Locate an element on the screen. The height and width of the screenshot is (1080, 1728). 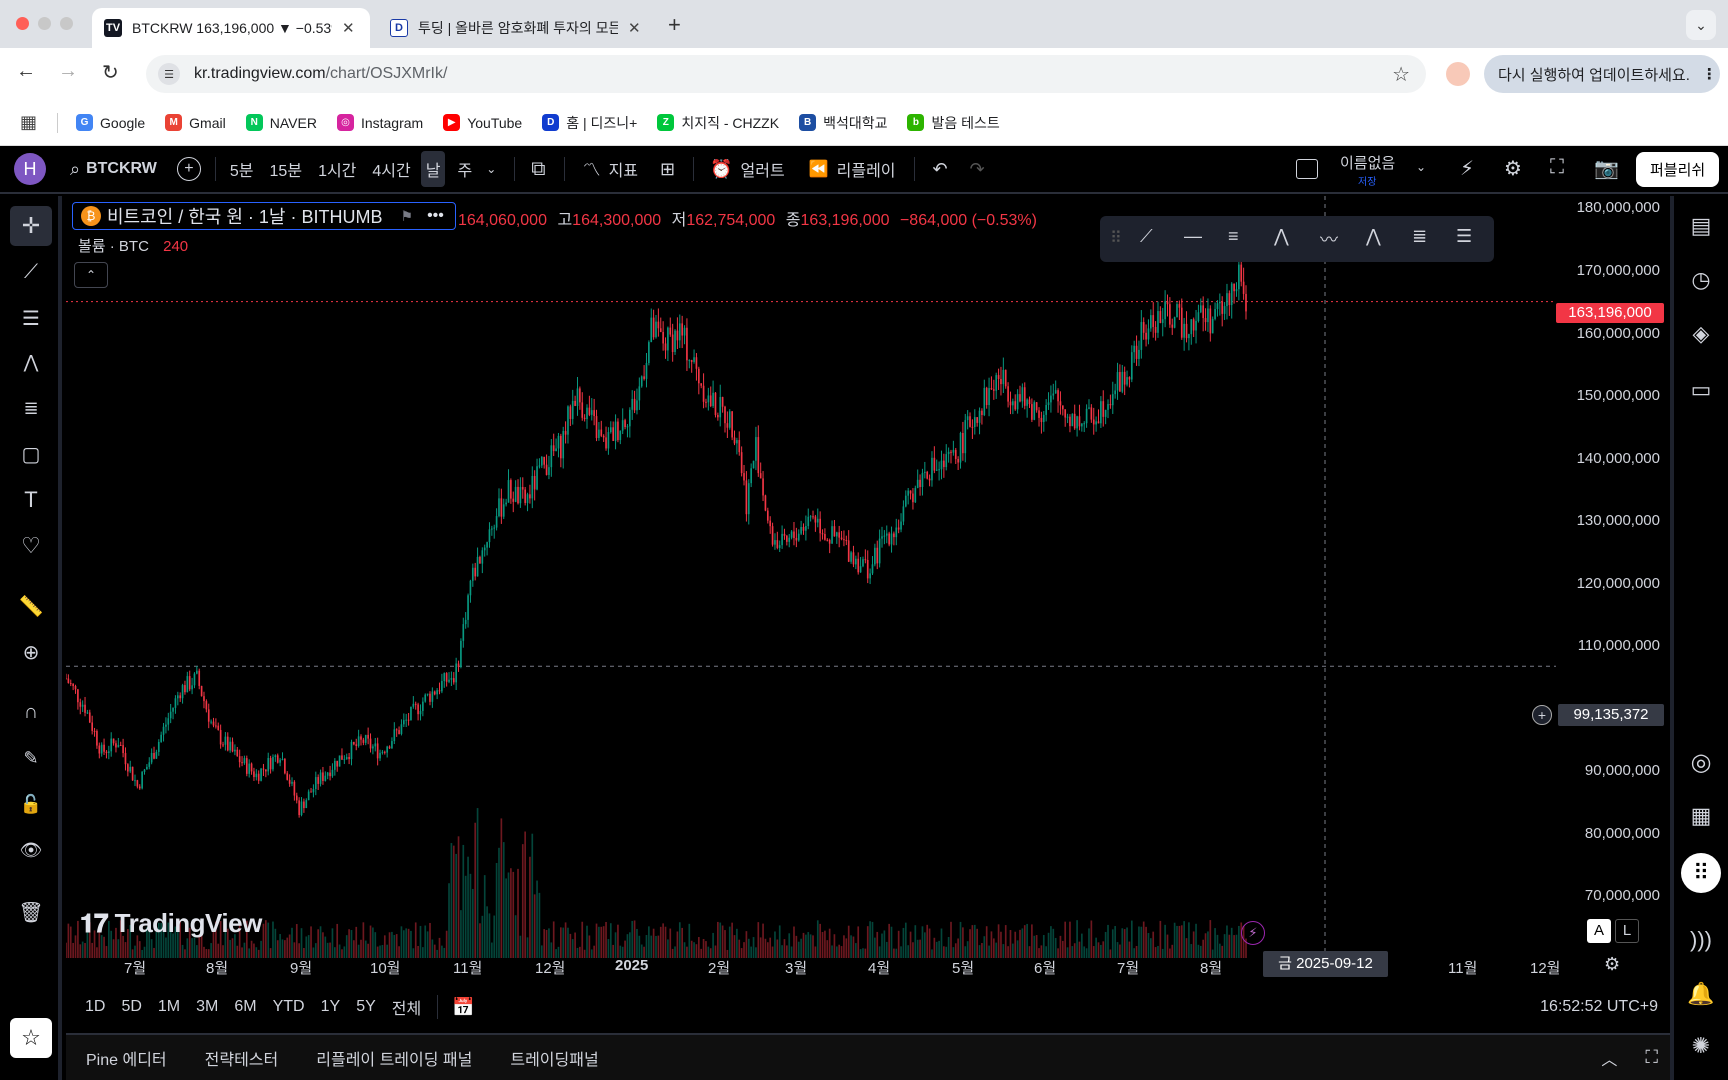
bookmark-instagram: ◎ Instagram is located at coordinates (379, 122).